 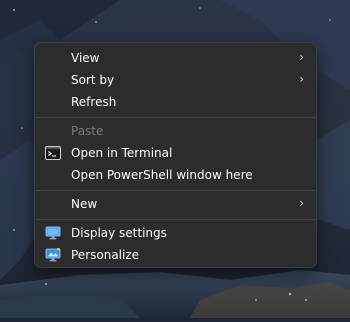 What do you see at coordinates (122, 153) in the screenshot?
I see `menu-item-label: Open in Terminal` at bounding box center [122, 153].